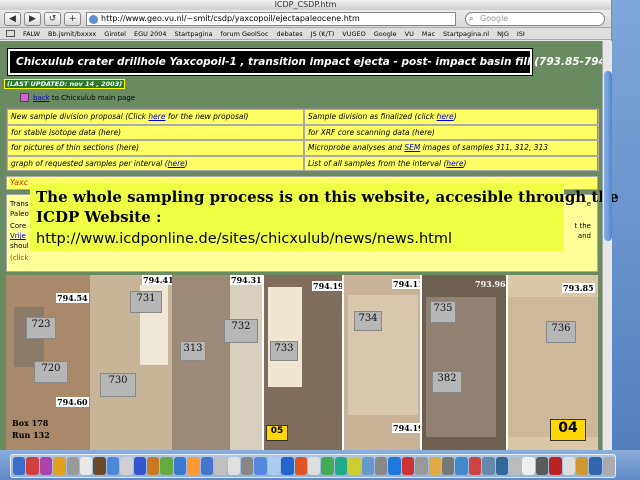  Describe the element at coordinates (327, 286) in the screenshot. I see `depth-label: 794.19` at that location.